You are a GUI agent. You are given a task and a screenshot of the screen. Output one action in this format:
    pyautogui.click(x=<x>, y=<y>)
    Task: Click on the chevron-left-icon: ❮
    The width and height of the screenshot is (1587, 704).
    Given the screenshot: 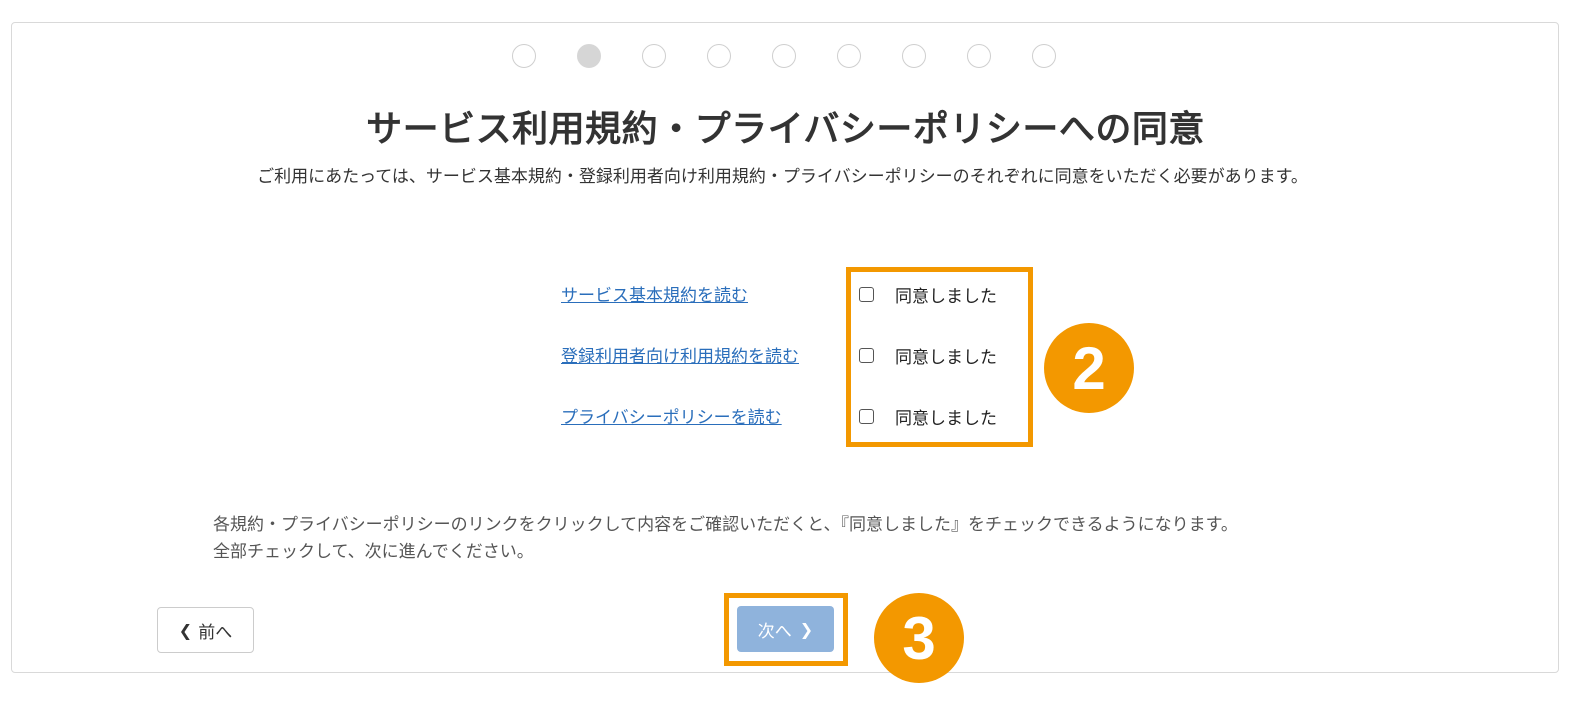 What is the action you would take?
    pyautogui.click(x=185, y=630)
    